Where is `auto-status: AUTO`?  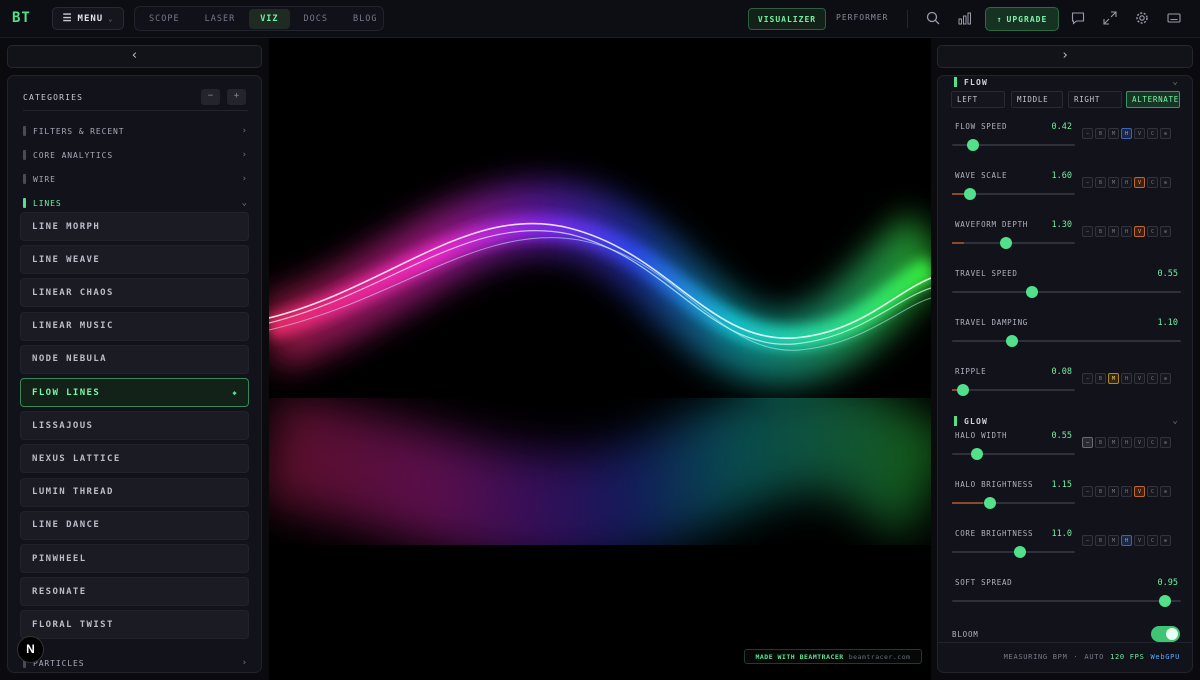
auto-status: AUTO is located at coordinates (1094, 657).